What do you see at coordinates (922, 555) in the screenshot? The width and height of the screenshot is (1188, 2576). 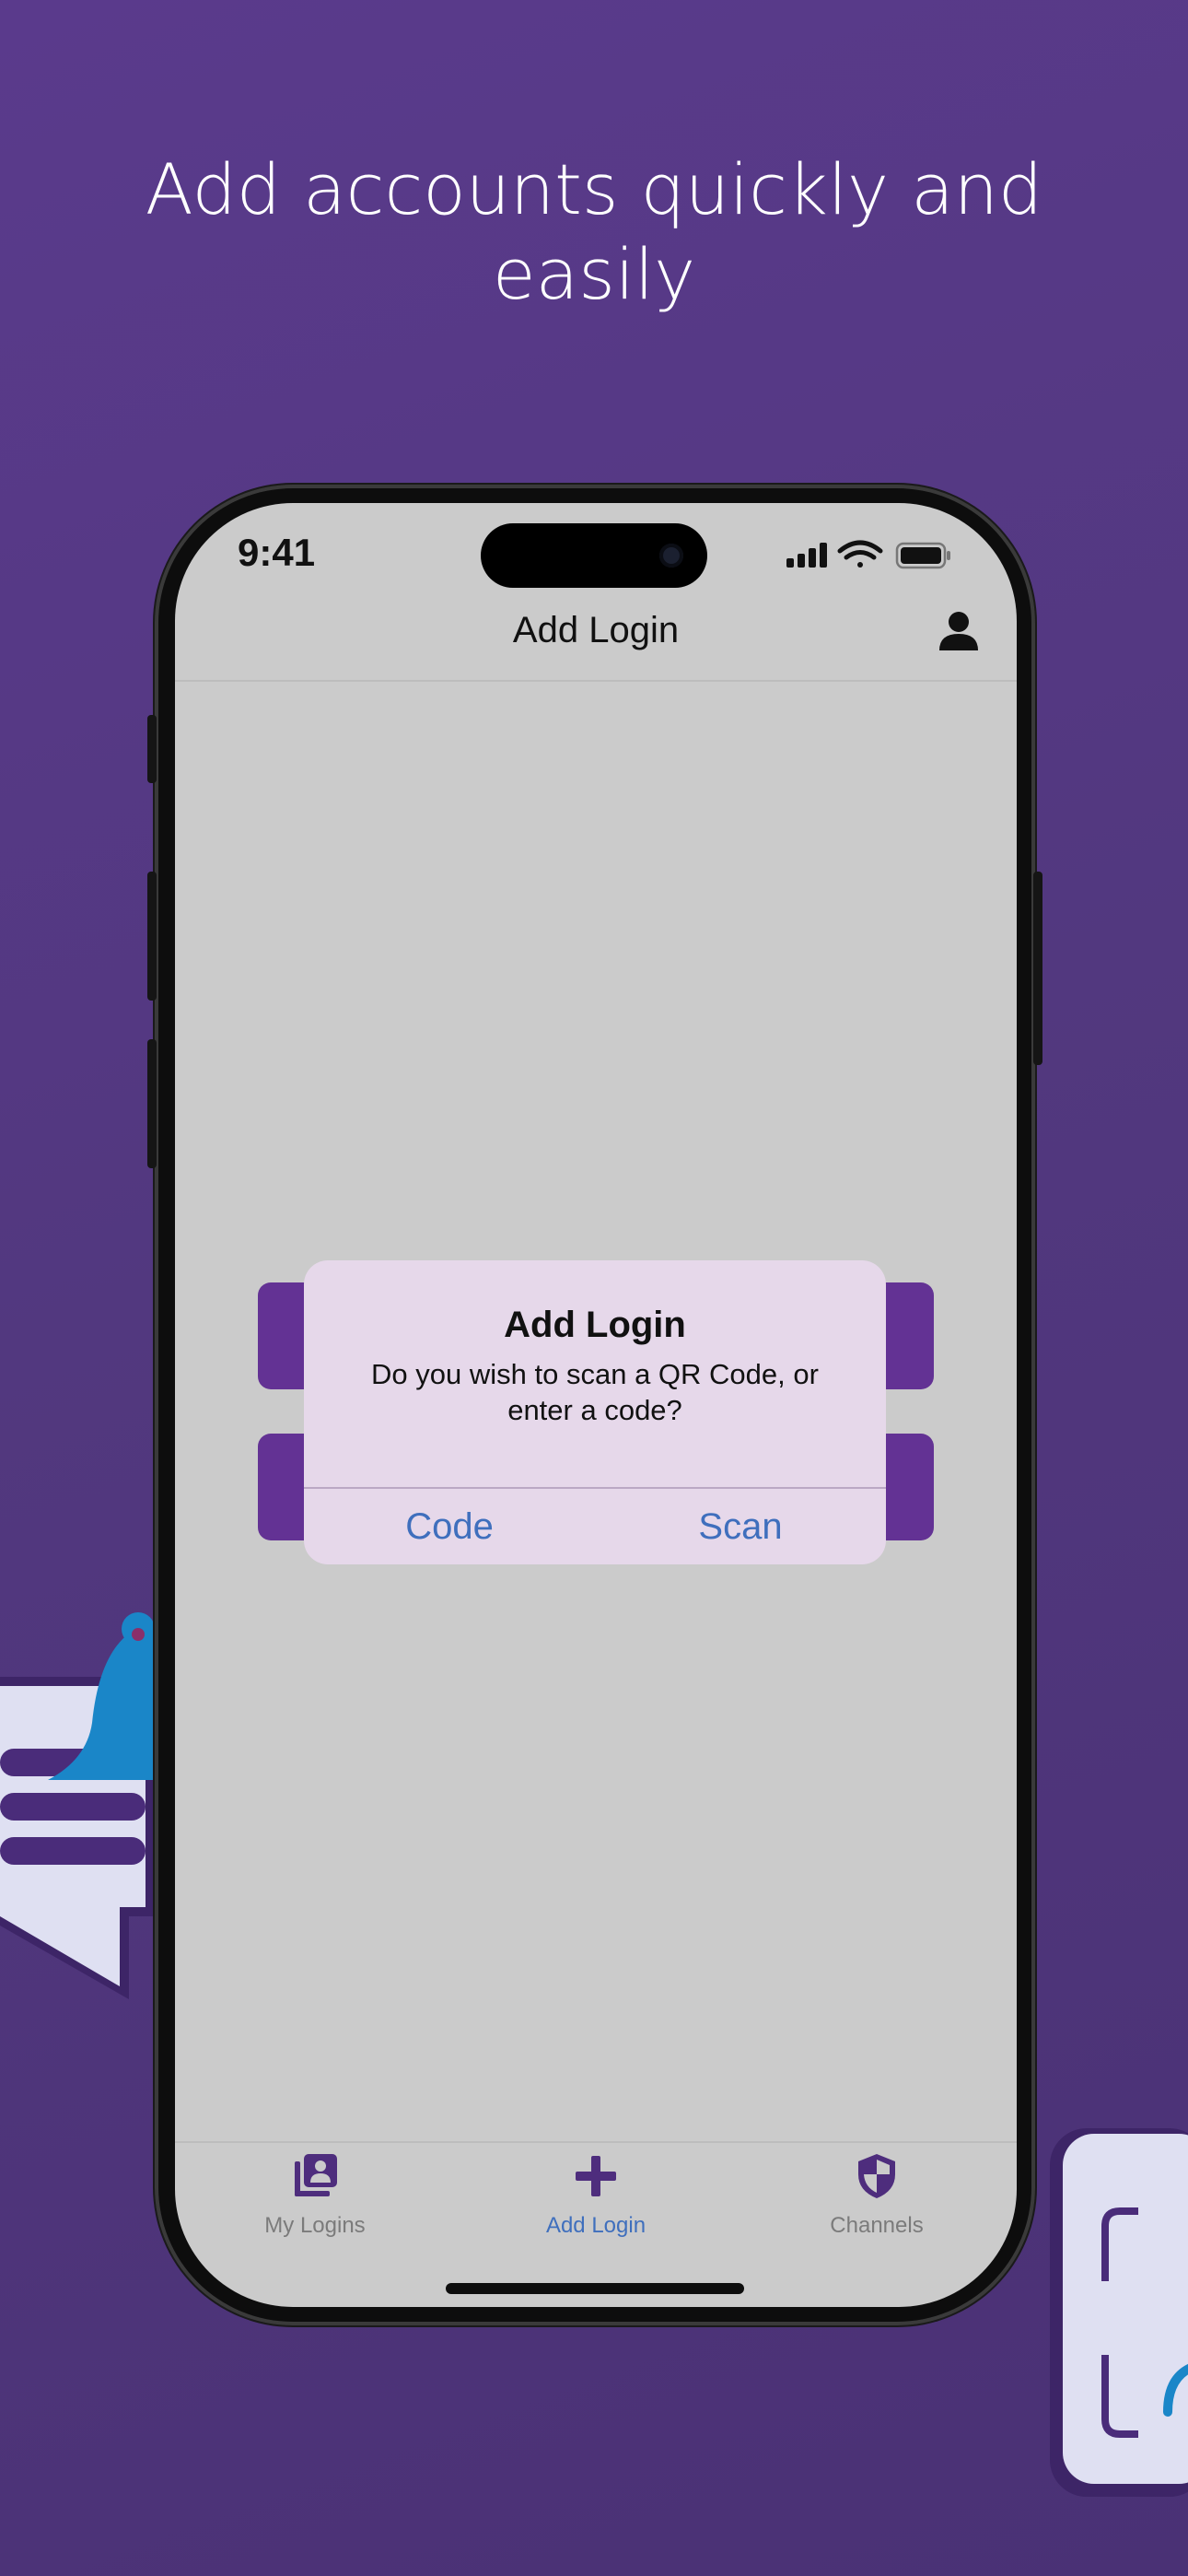 I see `battery-icon` at bounding box center [922, 555].